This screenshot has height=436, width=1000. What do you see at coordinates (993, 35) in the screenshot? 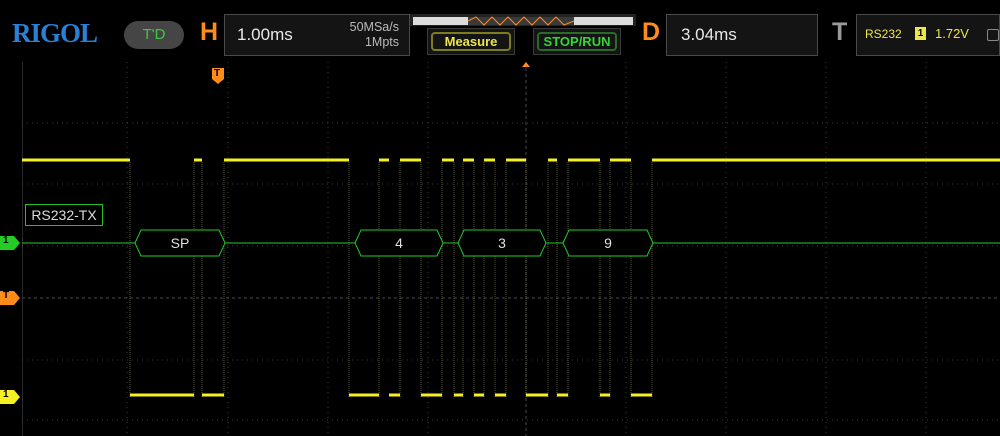
I see `menu-icon` at bounding box center [993, 35].